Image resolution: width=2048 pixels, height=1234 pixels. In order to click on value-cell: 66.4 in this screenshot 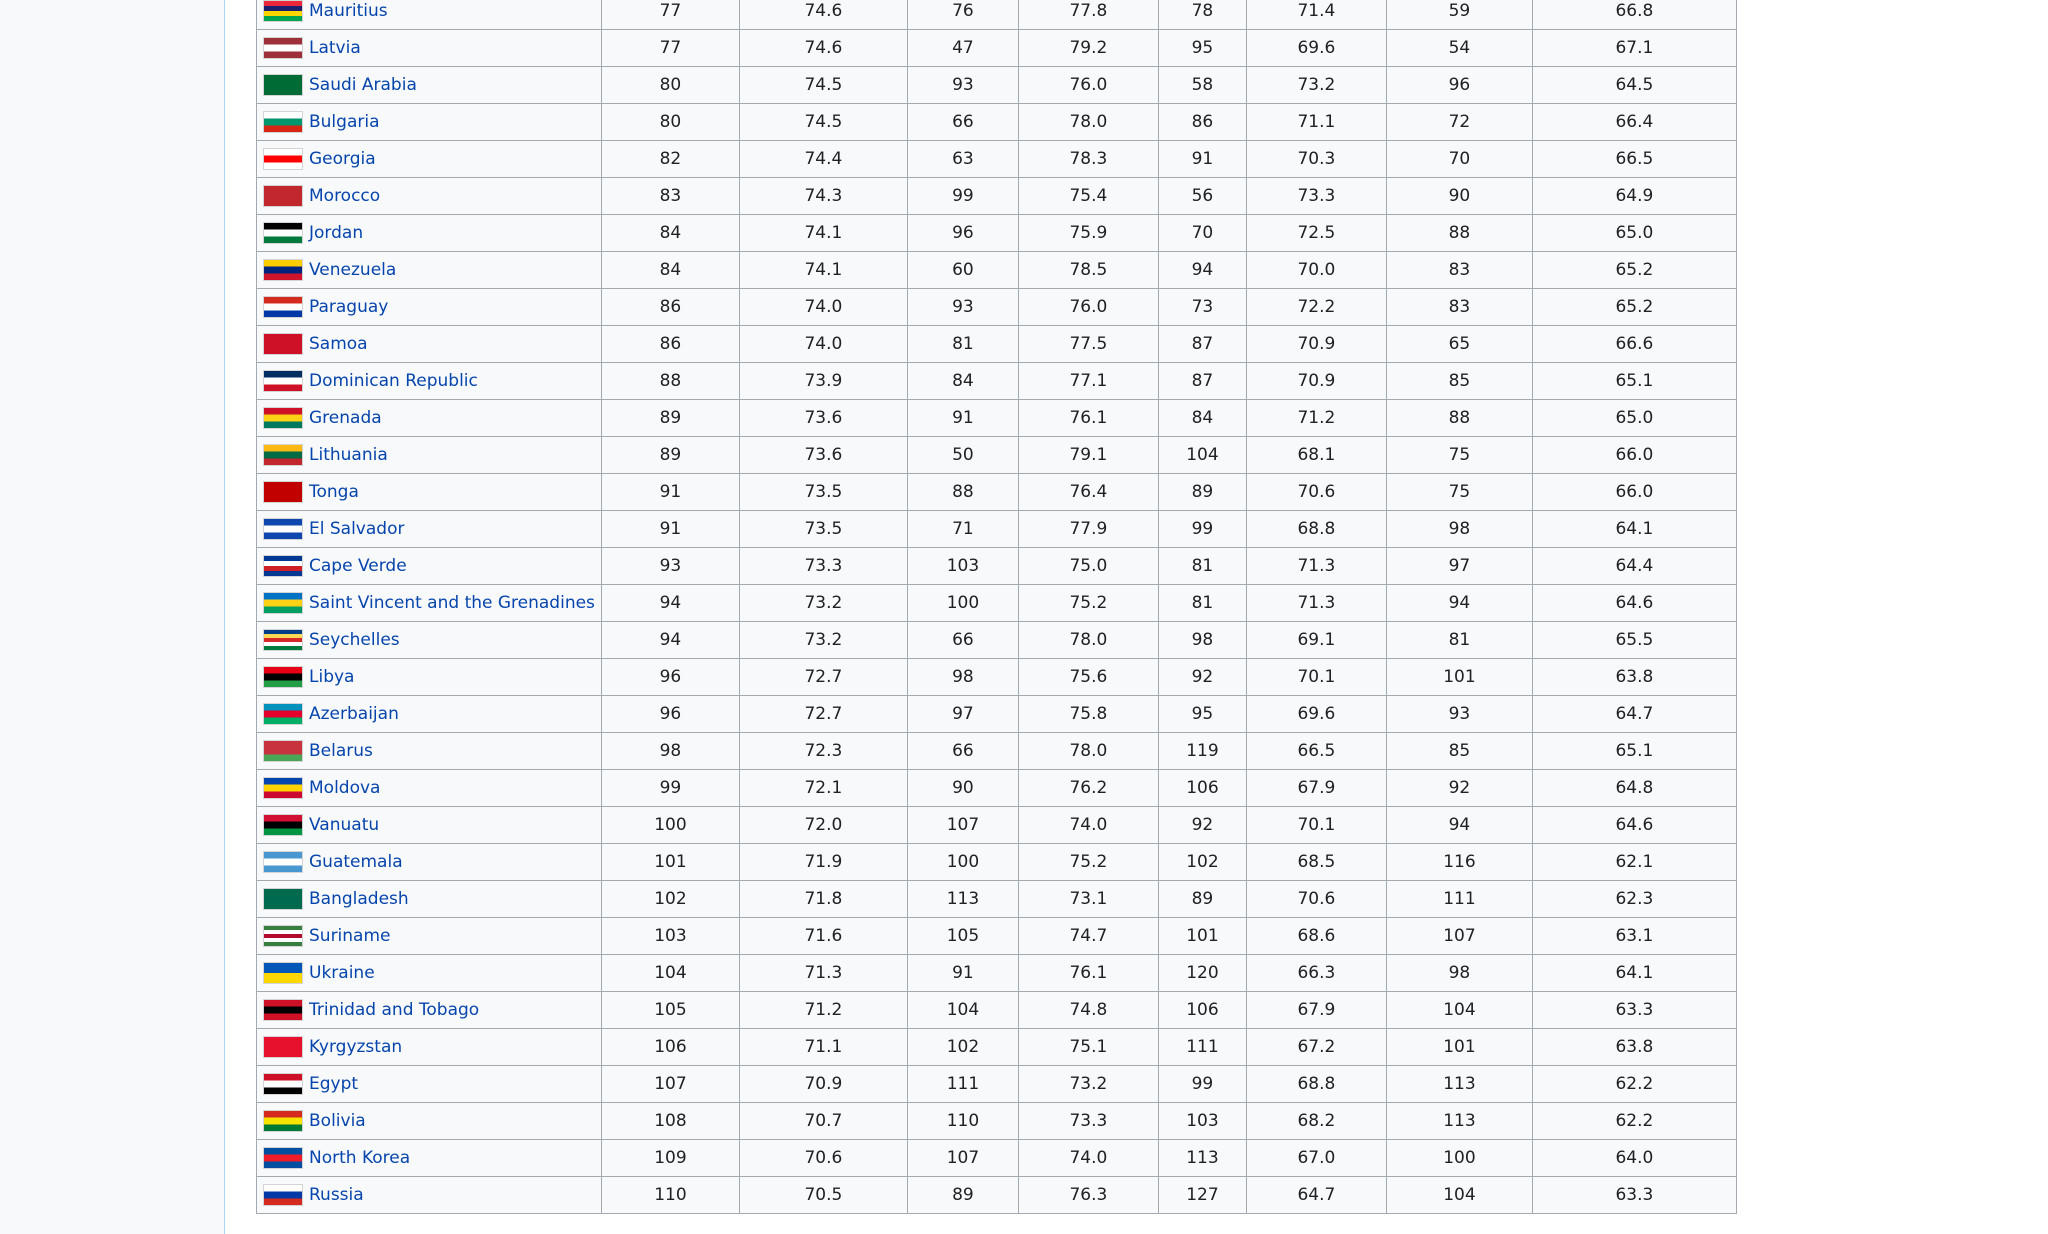, I will do `click(1634, 122)`.